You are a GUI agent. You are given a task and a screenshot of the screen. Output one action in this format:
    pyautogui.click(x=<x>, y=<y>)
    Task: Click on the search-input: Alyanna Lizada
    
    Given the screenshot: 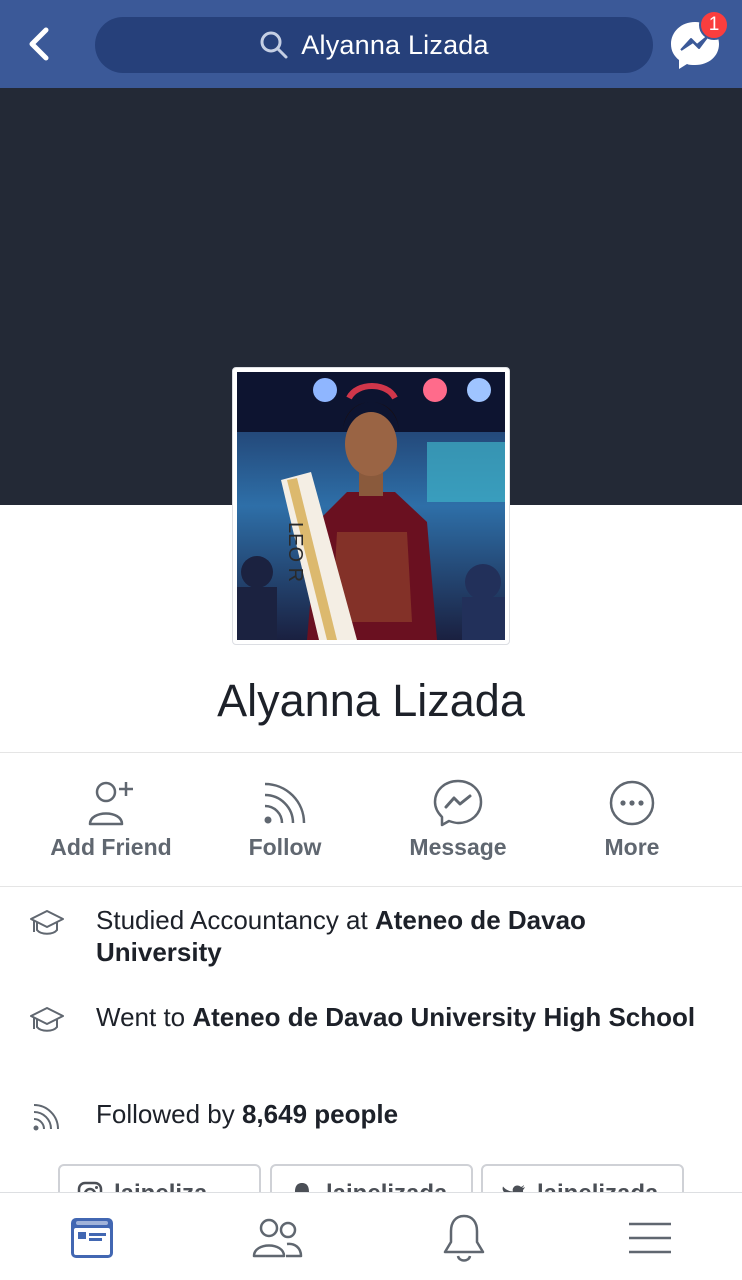 What is the action you would take?
    pyautogui.click(x=374, y=45)
    